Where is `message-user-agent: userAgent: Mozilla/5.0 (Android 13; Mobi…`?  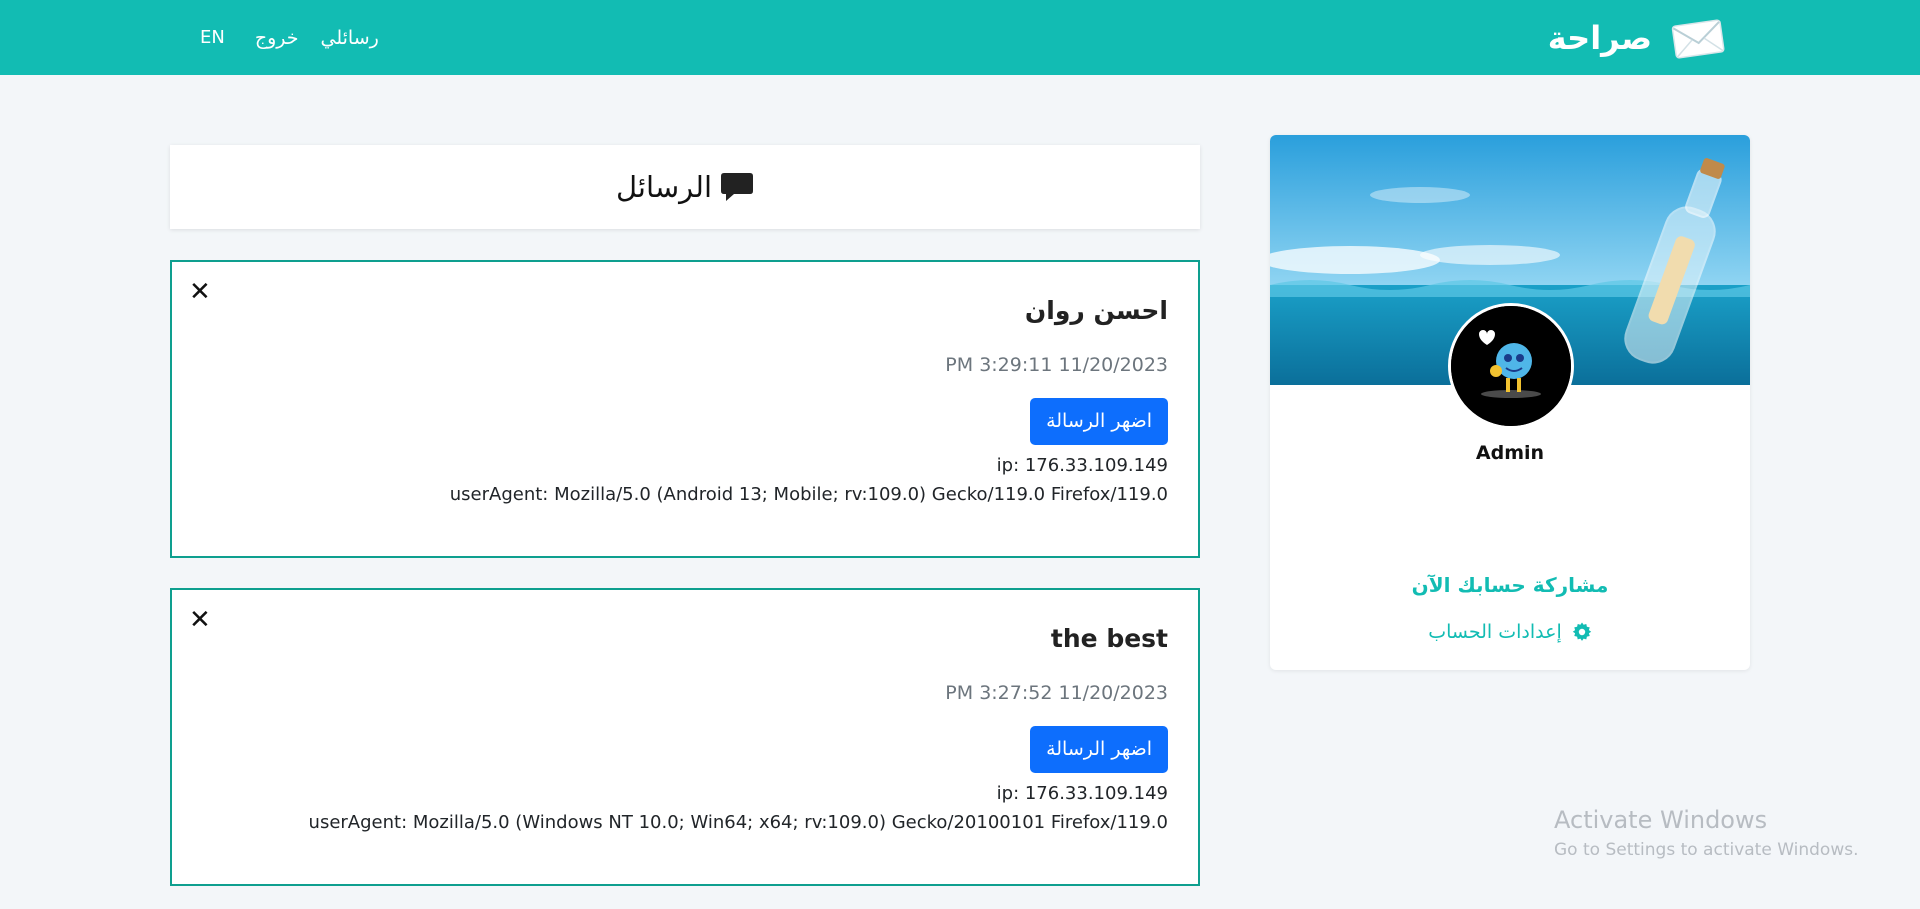
message-user-agent: userAgent: Mozilla/5.0 (Android 13; Mobi… is located at coordinates (808, 494).